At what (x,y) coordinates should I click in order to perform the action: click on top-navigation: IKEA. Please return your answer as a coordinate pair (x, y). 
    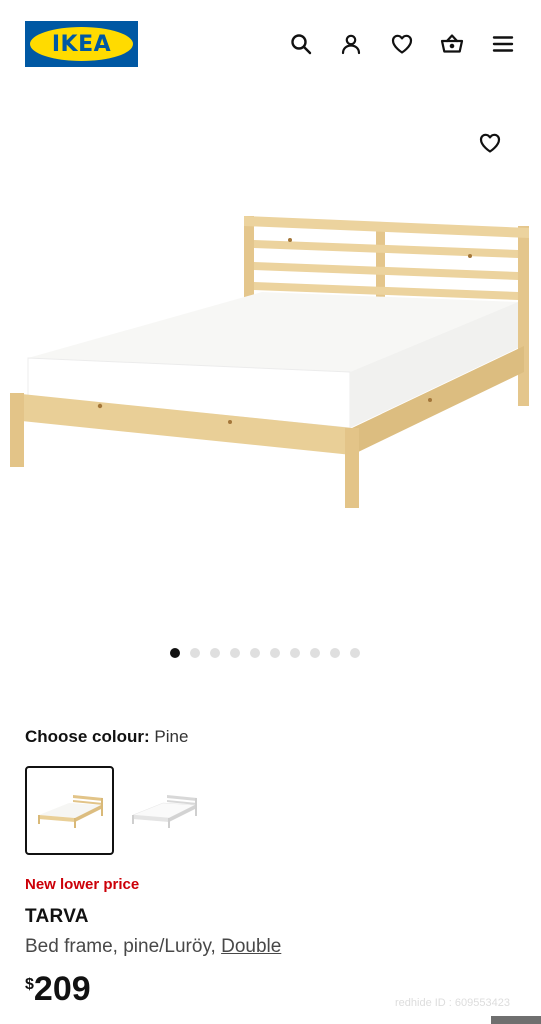
    Looking at the image, I should click on (270, 45).